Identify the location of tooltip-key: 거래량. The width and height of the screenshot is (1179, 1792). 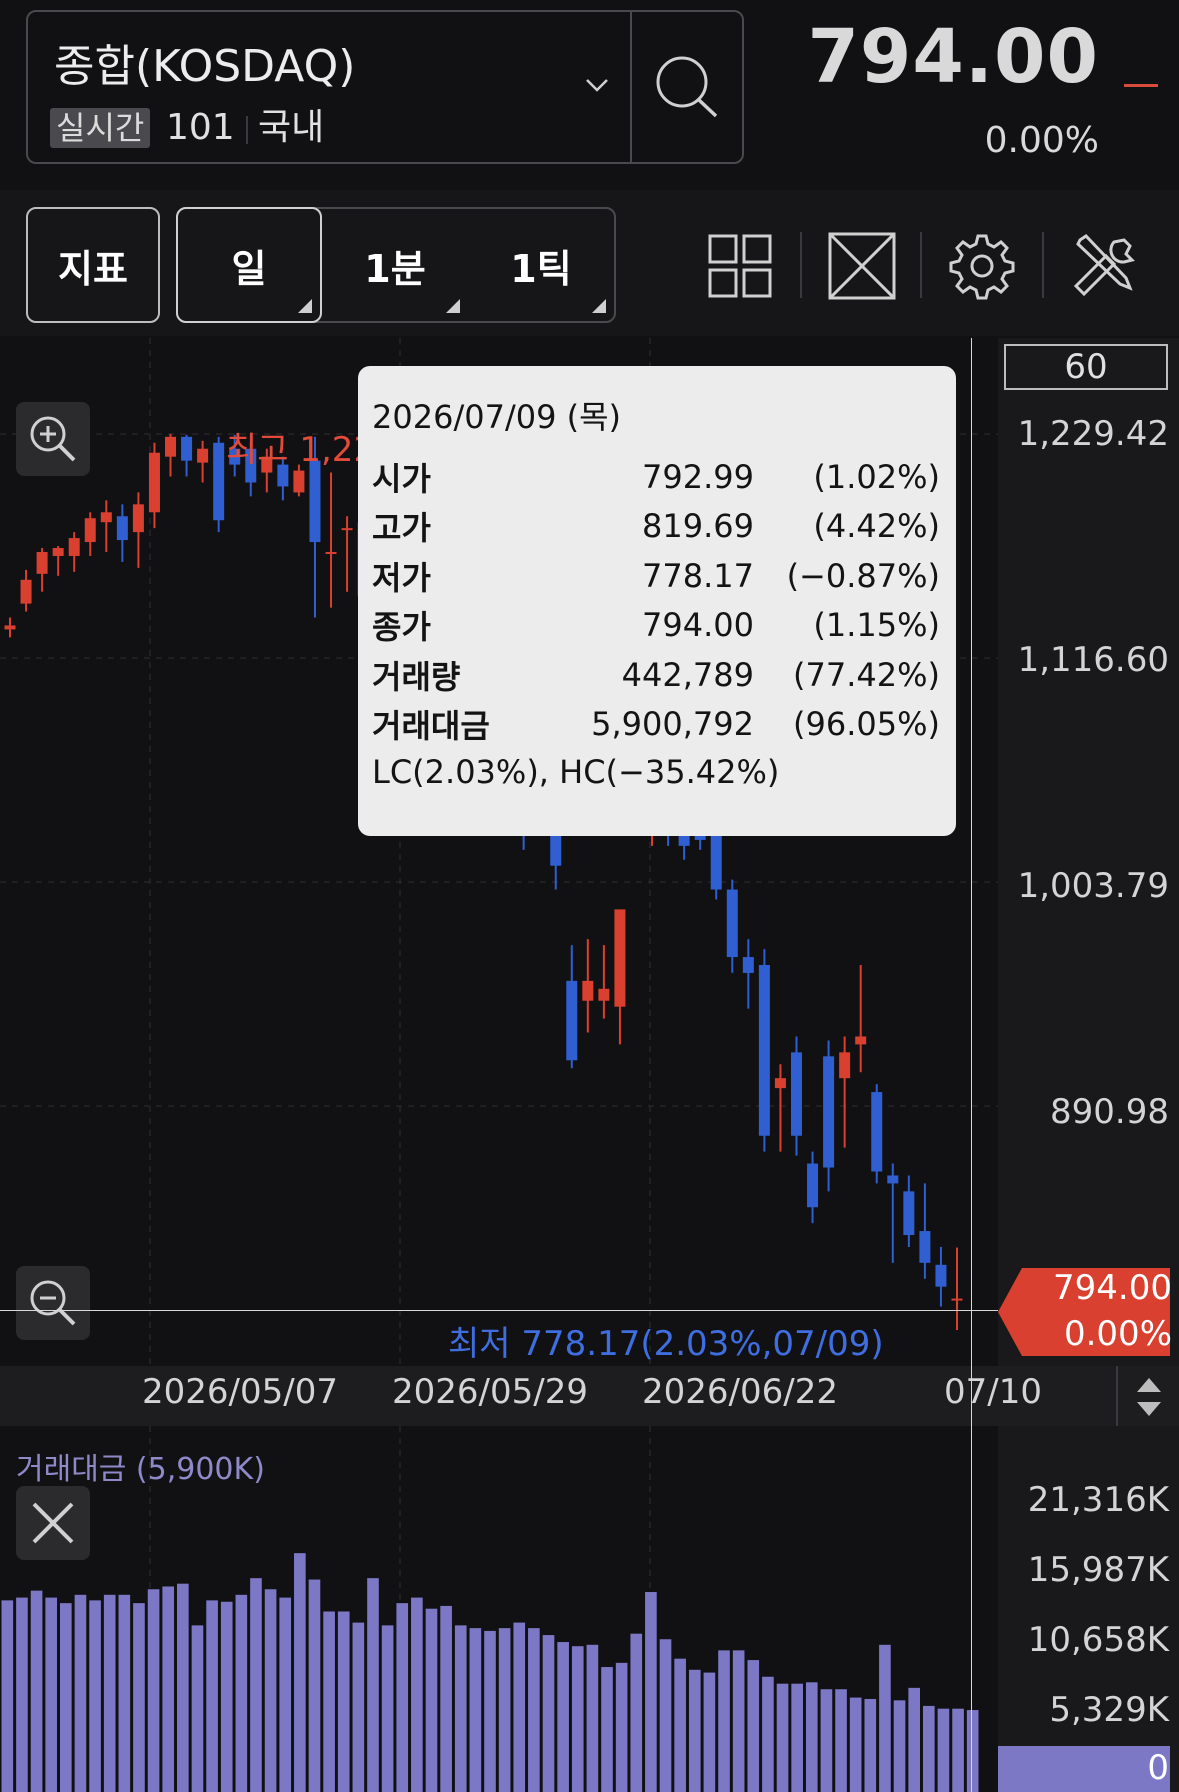
(416, 676).